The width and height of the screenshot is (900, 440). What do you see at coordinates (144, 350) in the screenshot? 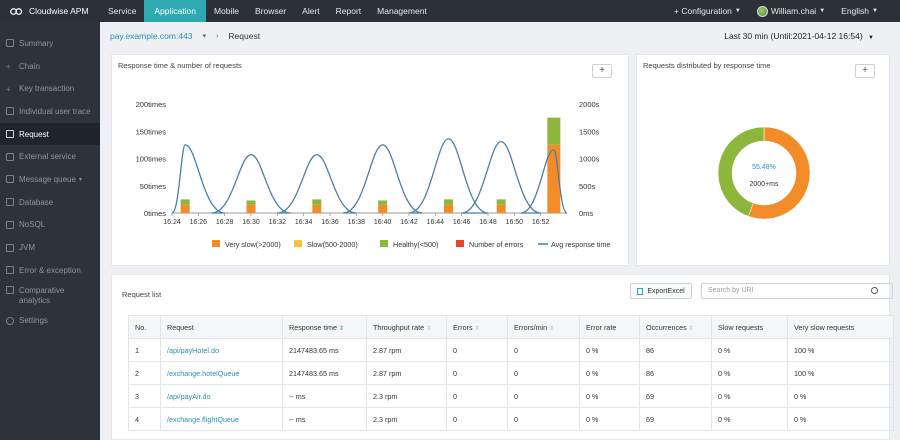
I see `table-cell: 1` at bounding box center [144, 350].